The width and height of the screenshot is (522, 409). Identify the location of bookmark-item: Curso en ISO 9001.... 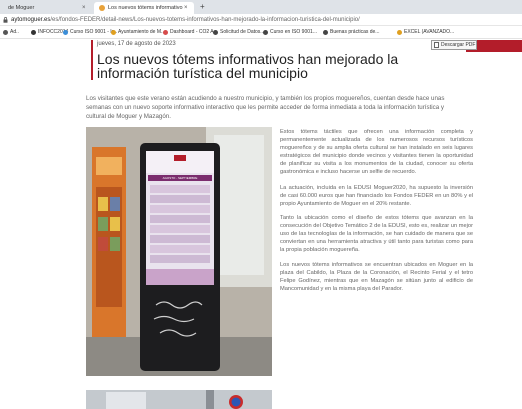
(289, 32).